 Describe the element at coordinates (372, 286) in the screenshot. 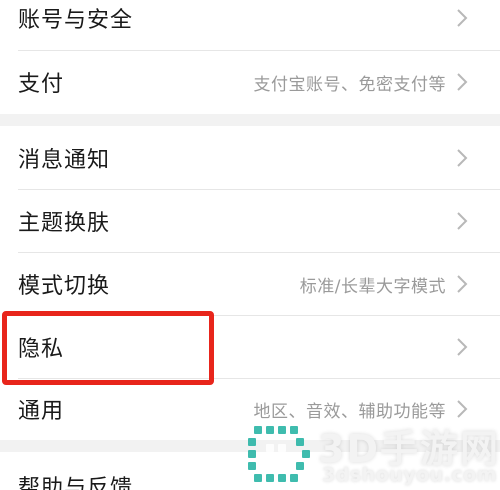

I see `settings-row-value: 标准/长辈大字模式` at that location.